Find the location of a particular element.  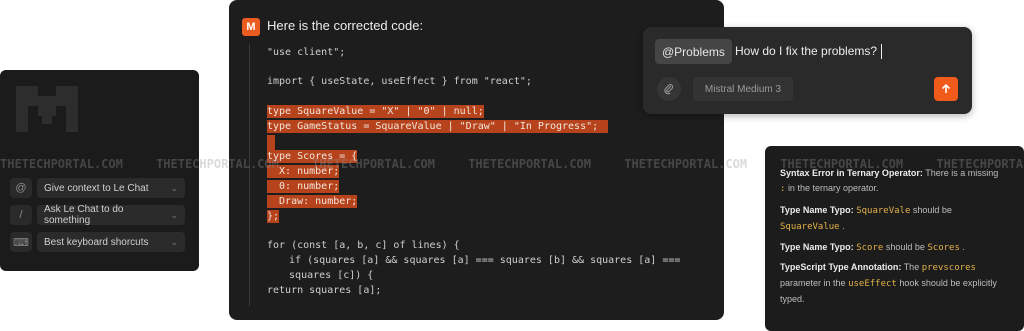

error-item-scores: Type Name Typo: Score should be Scores . is located at coordinates (872, 247).